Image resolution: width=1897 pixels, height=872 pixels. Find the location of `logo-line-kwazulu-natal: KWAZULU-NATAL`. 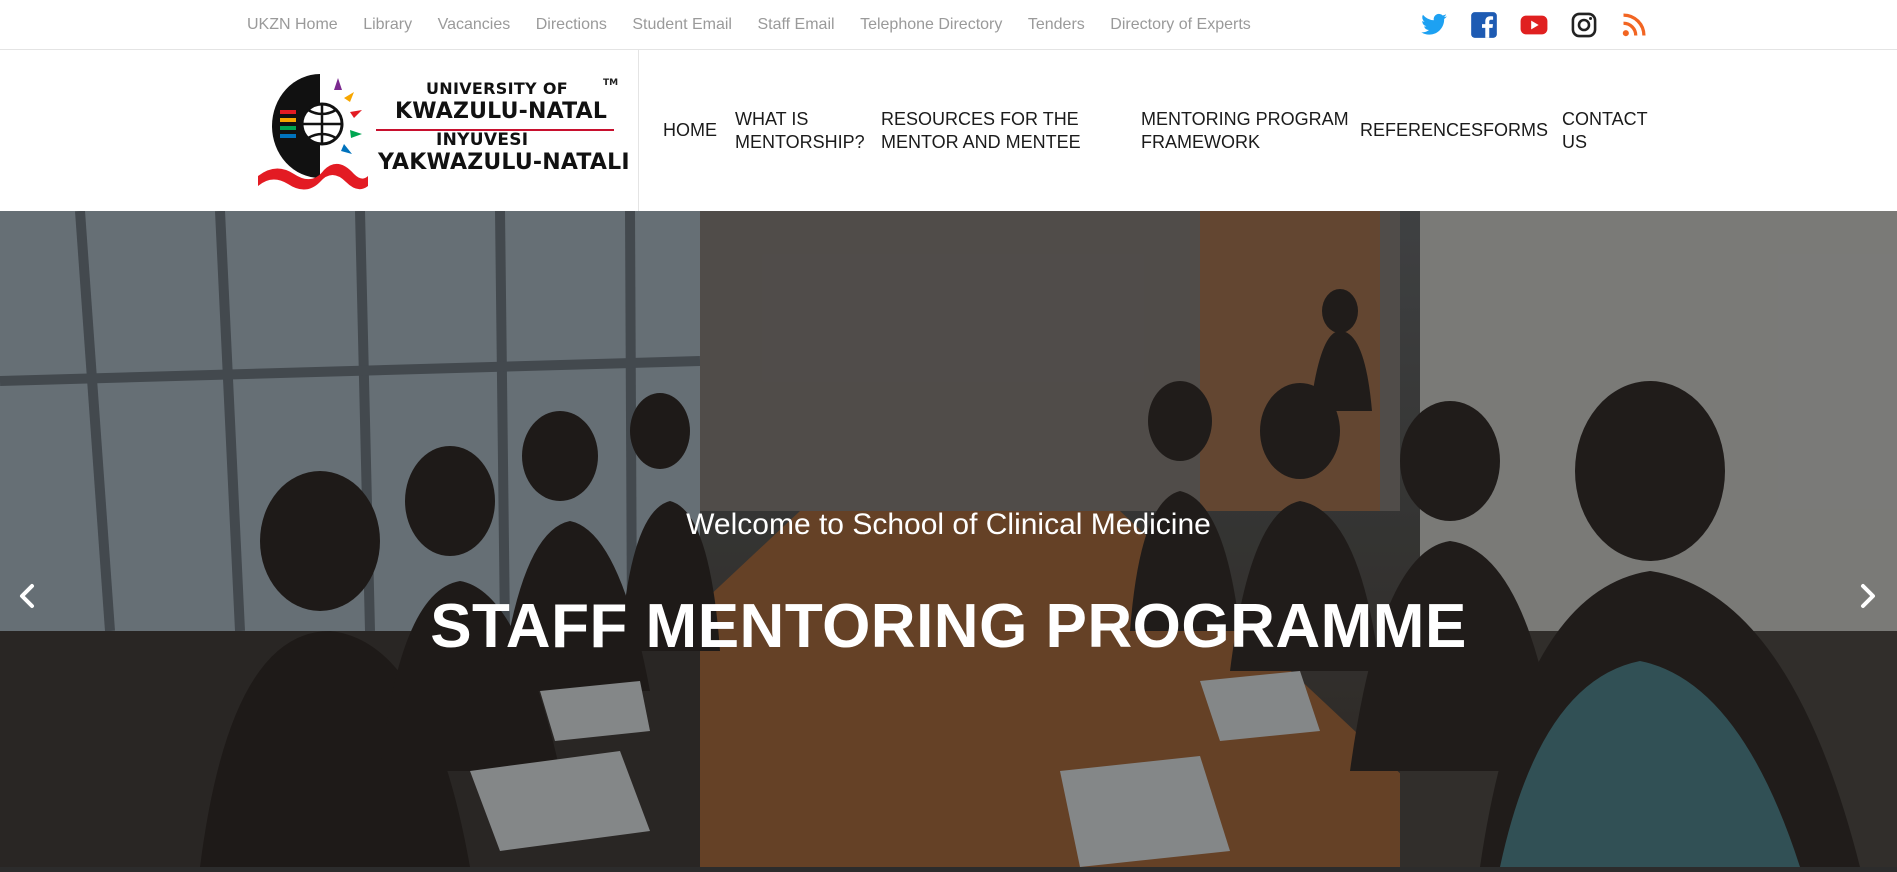

logo-line-kwazulu-natal: KWAZULU-NATAL is located at coordinates (501, 111).